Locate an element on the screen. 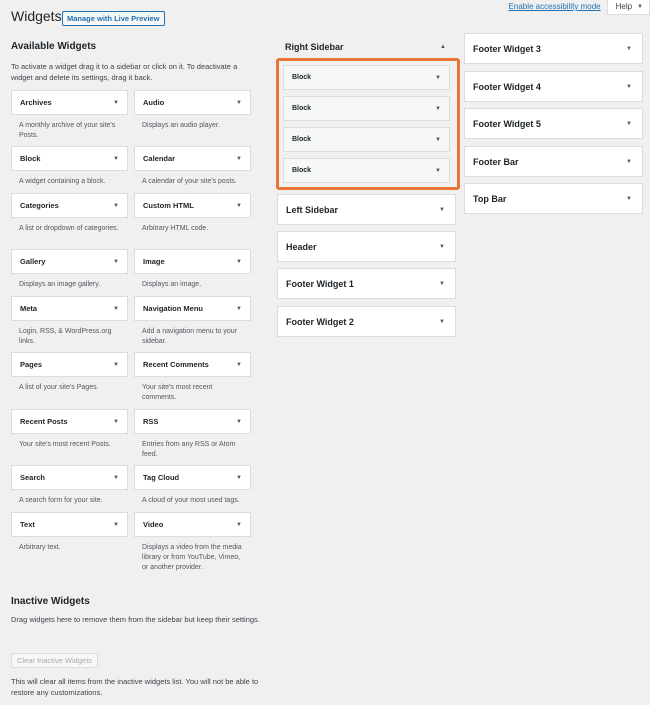 This screenshot has height=705, width=650. widget-header: Video ▼ is located at coordinates (192, 524).